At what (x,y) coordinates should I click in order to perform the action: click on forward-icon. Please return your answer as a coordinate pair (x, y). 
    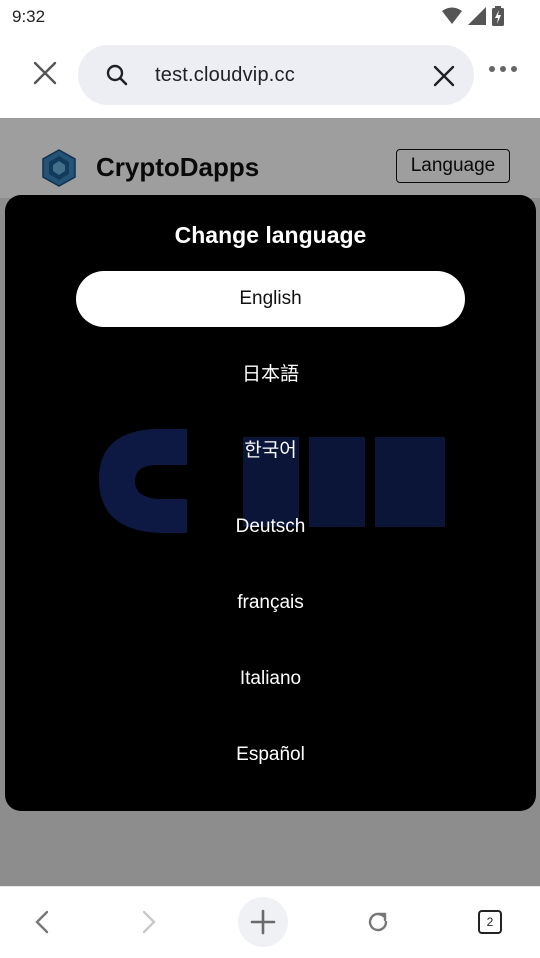
    Looking at the image, I should click on (149, 922).